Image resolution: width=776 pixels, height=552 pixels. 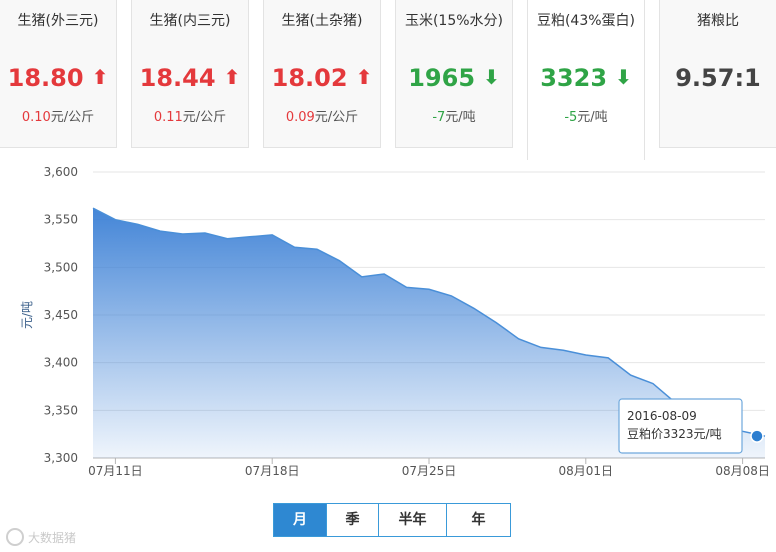 I want to click on card-pig-inner: 生猪(内三元) 18.44 ⬆ 0.11元/公斤, so click(x=190, y=74).